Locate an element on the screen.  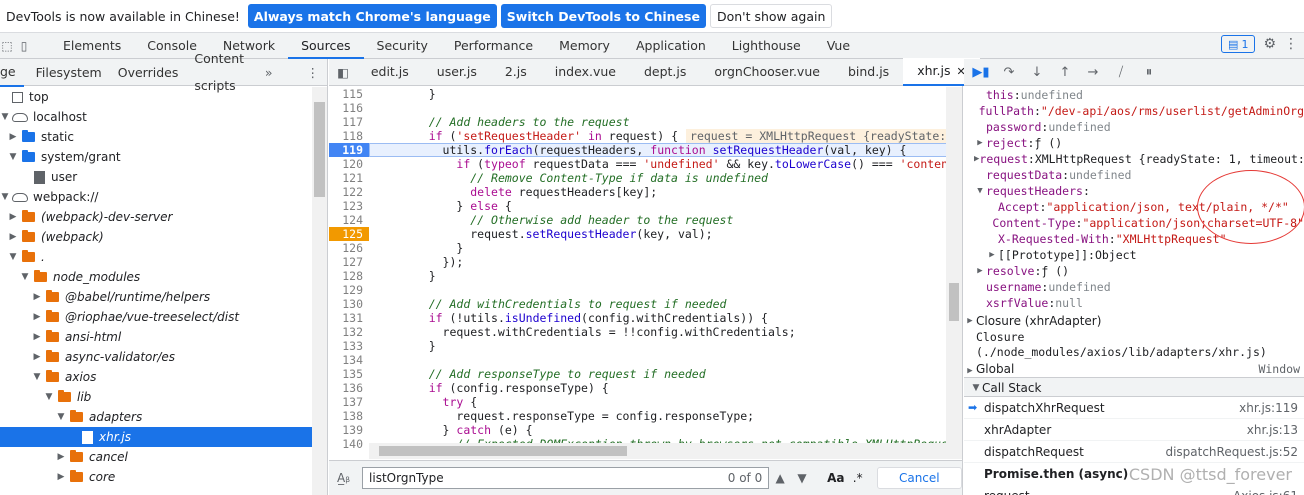
tree-item: ▶ @babel/runtime/helpers is located at coordinates (156, 297).